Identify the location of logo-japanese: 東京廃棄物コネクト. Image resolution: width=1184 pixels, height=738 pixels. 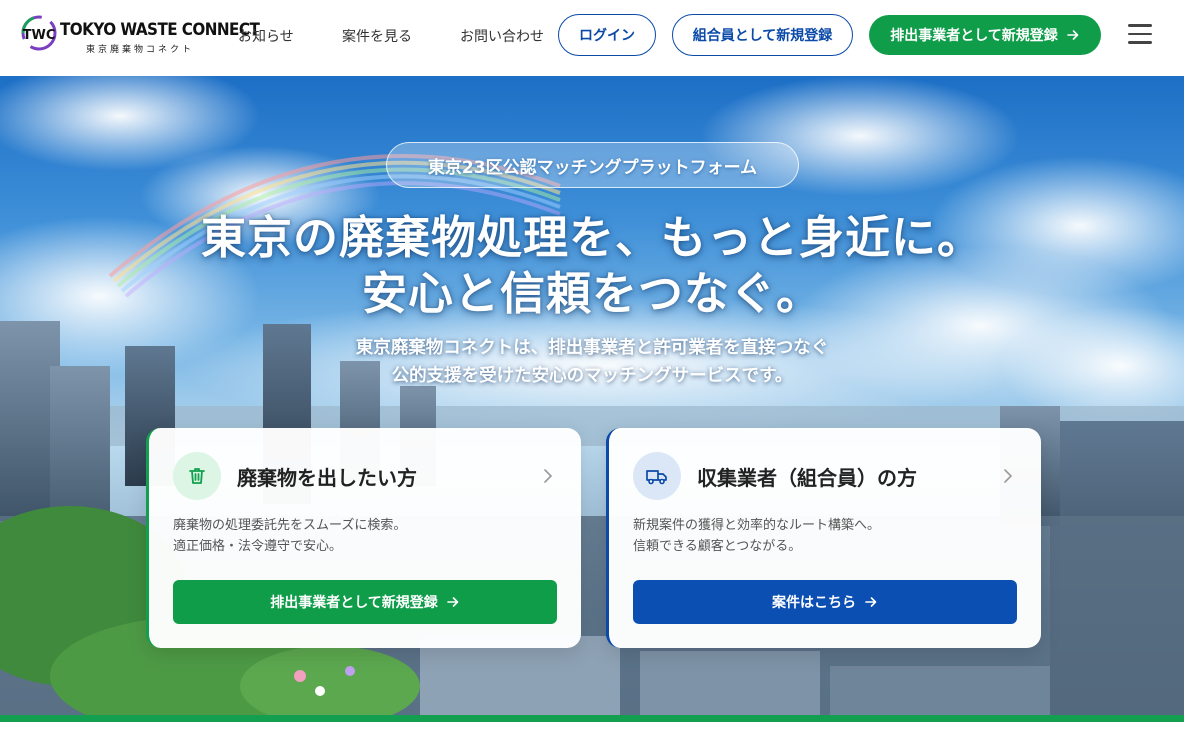
(140, 50).